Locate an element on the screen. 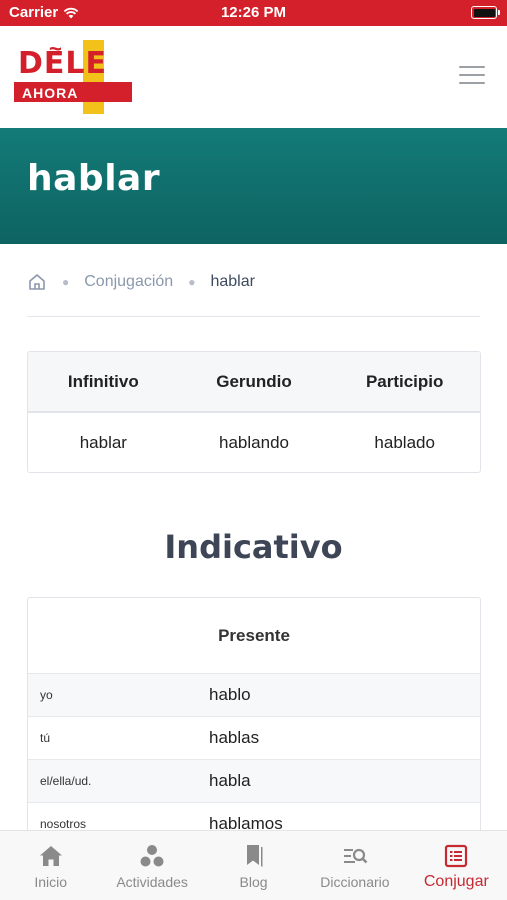 Image resolution: width=507 pixels, height=900 pixels. conjugated-form: habla is located at coordinates (230, 780).